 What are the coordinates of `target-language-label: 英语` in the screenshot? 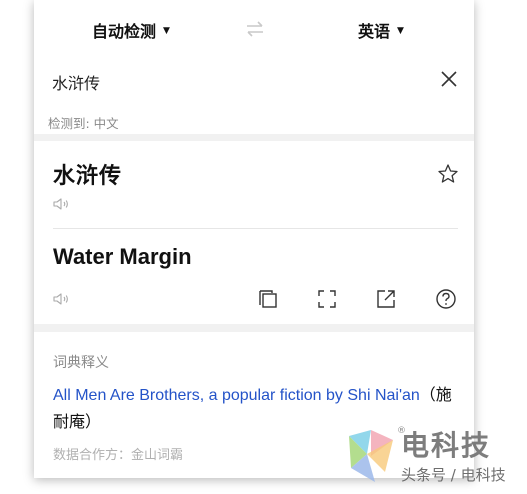 It's located at (374, 31).